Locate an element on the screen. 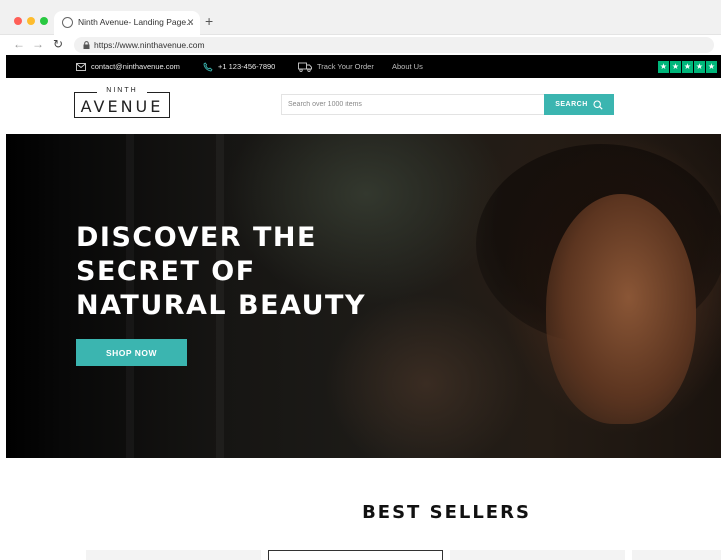 The image size is (721, 560). best-sellers-title: BEST SELLERS is located at coordinates (446, 512).